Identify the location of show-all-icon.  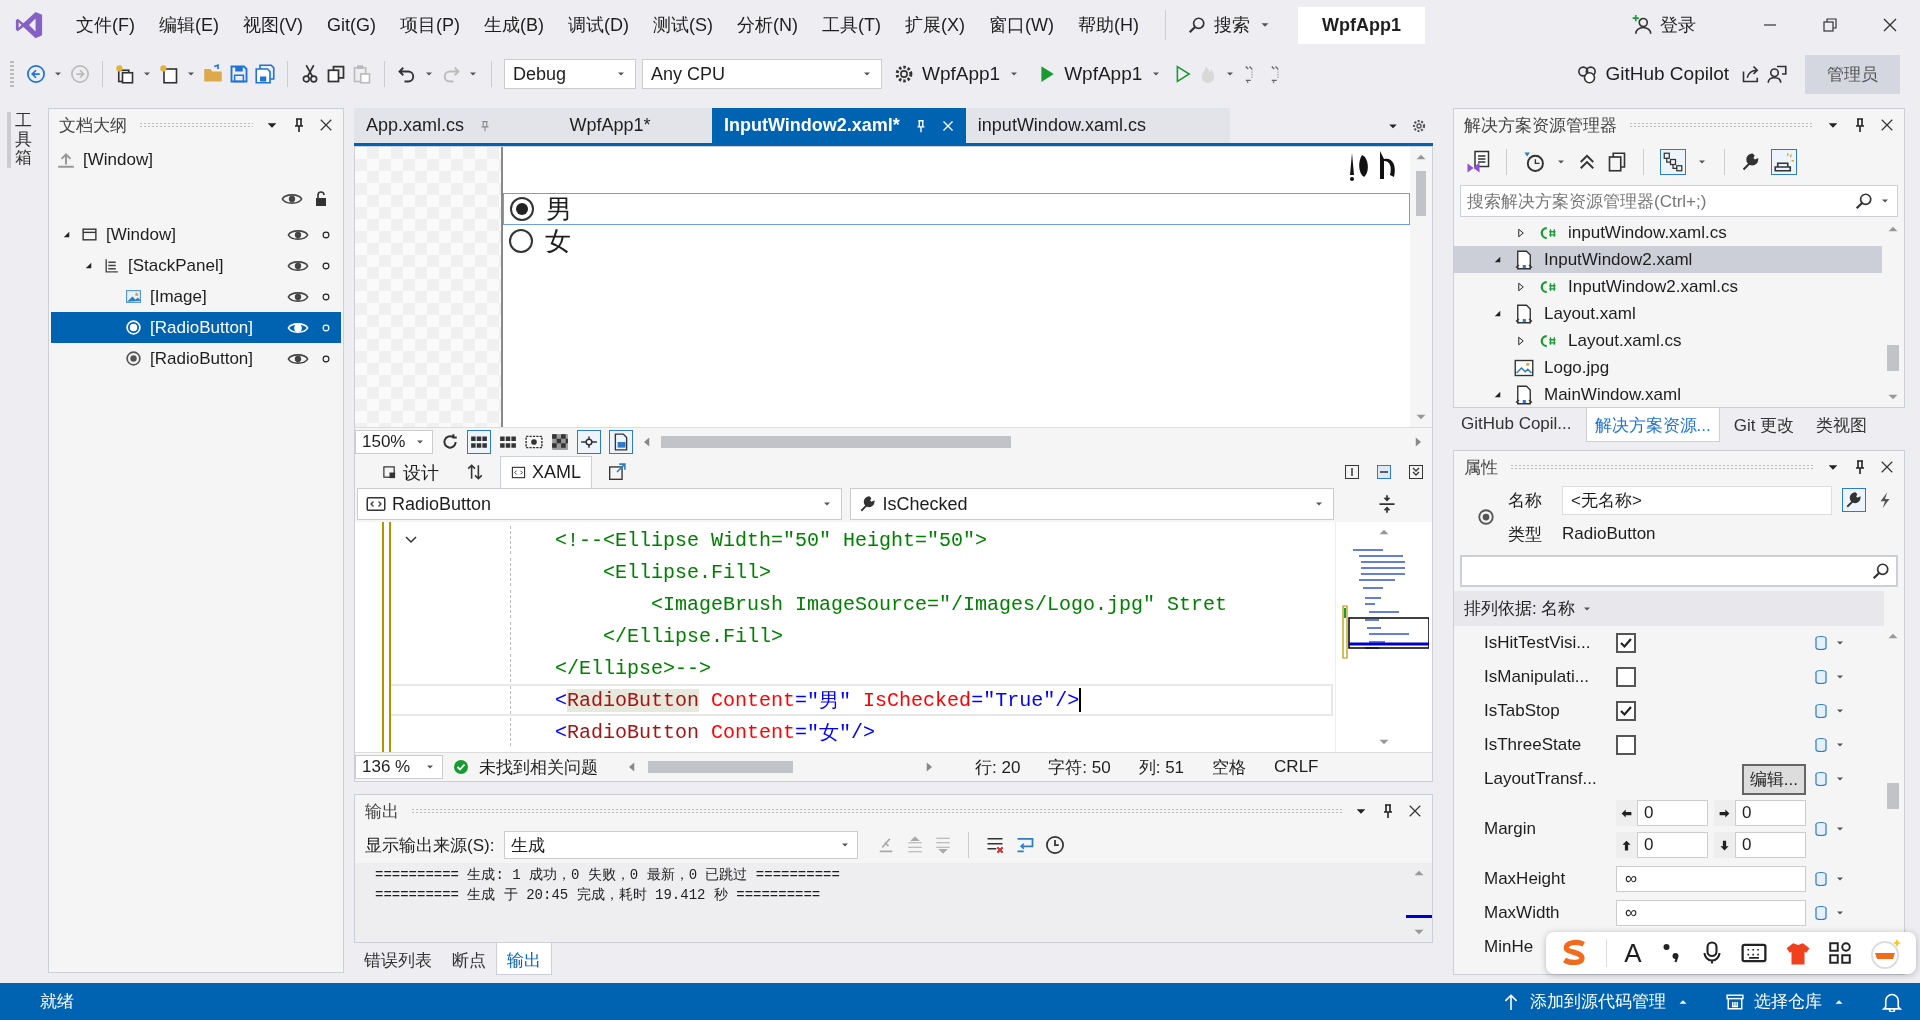
(1617, 162).